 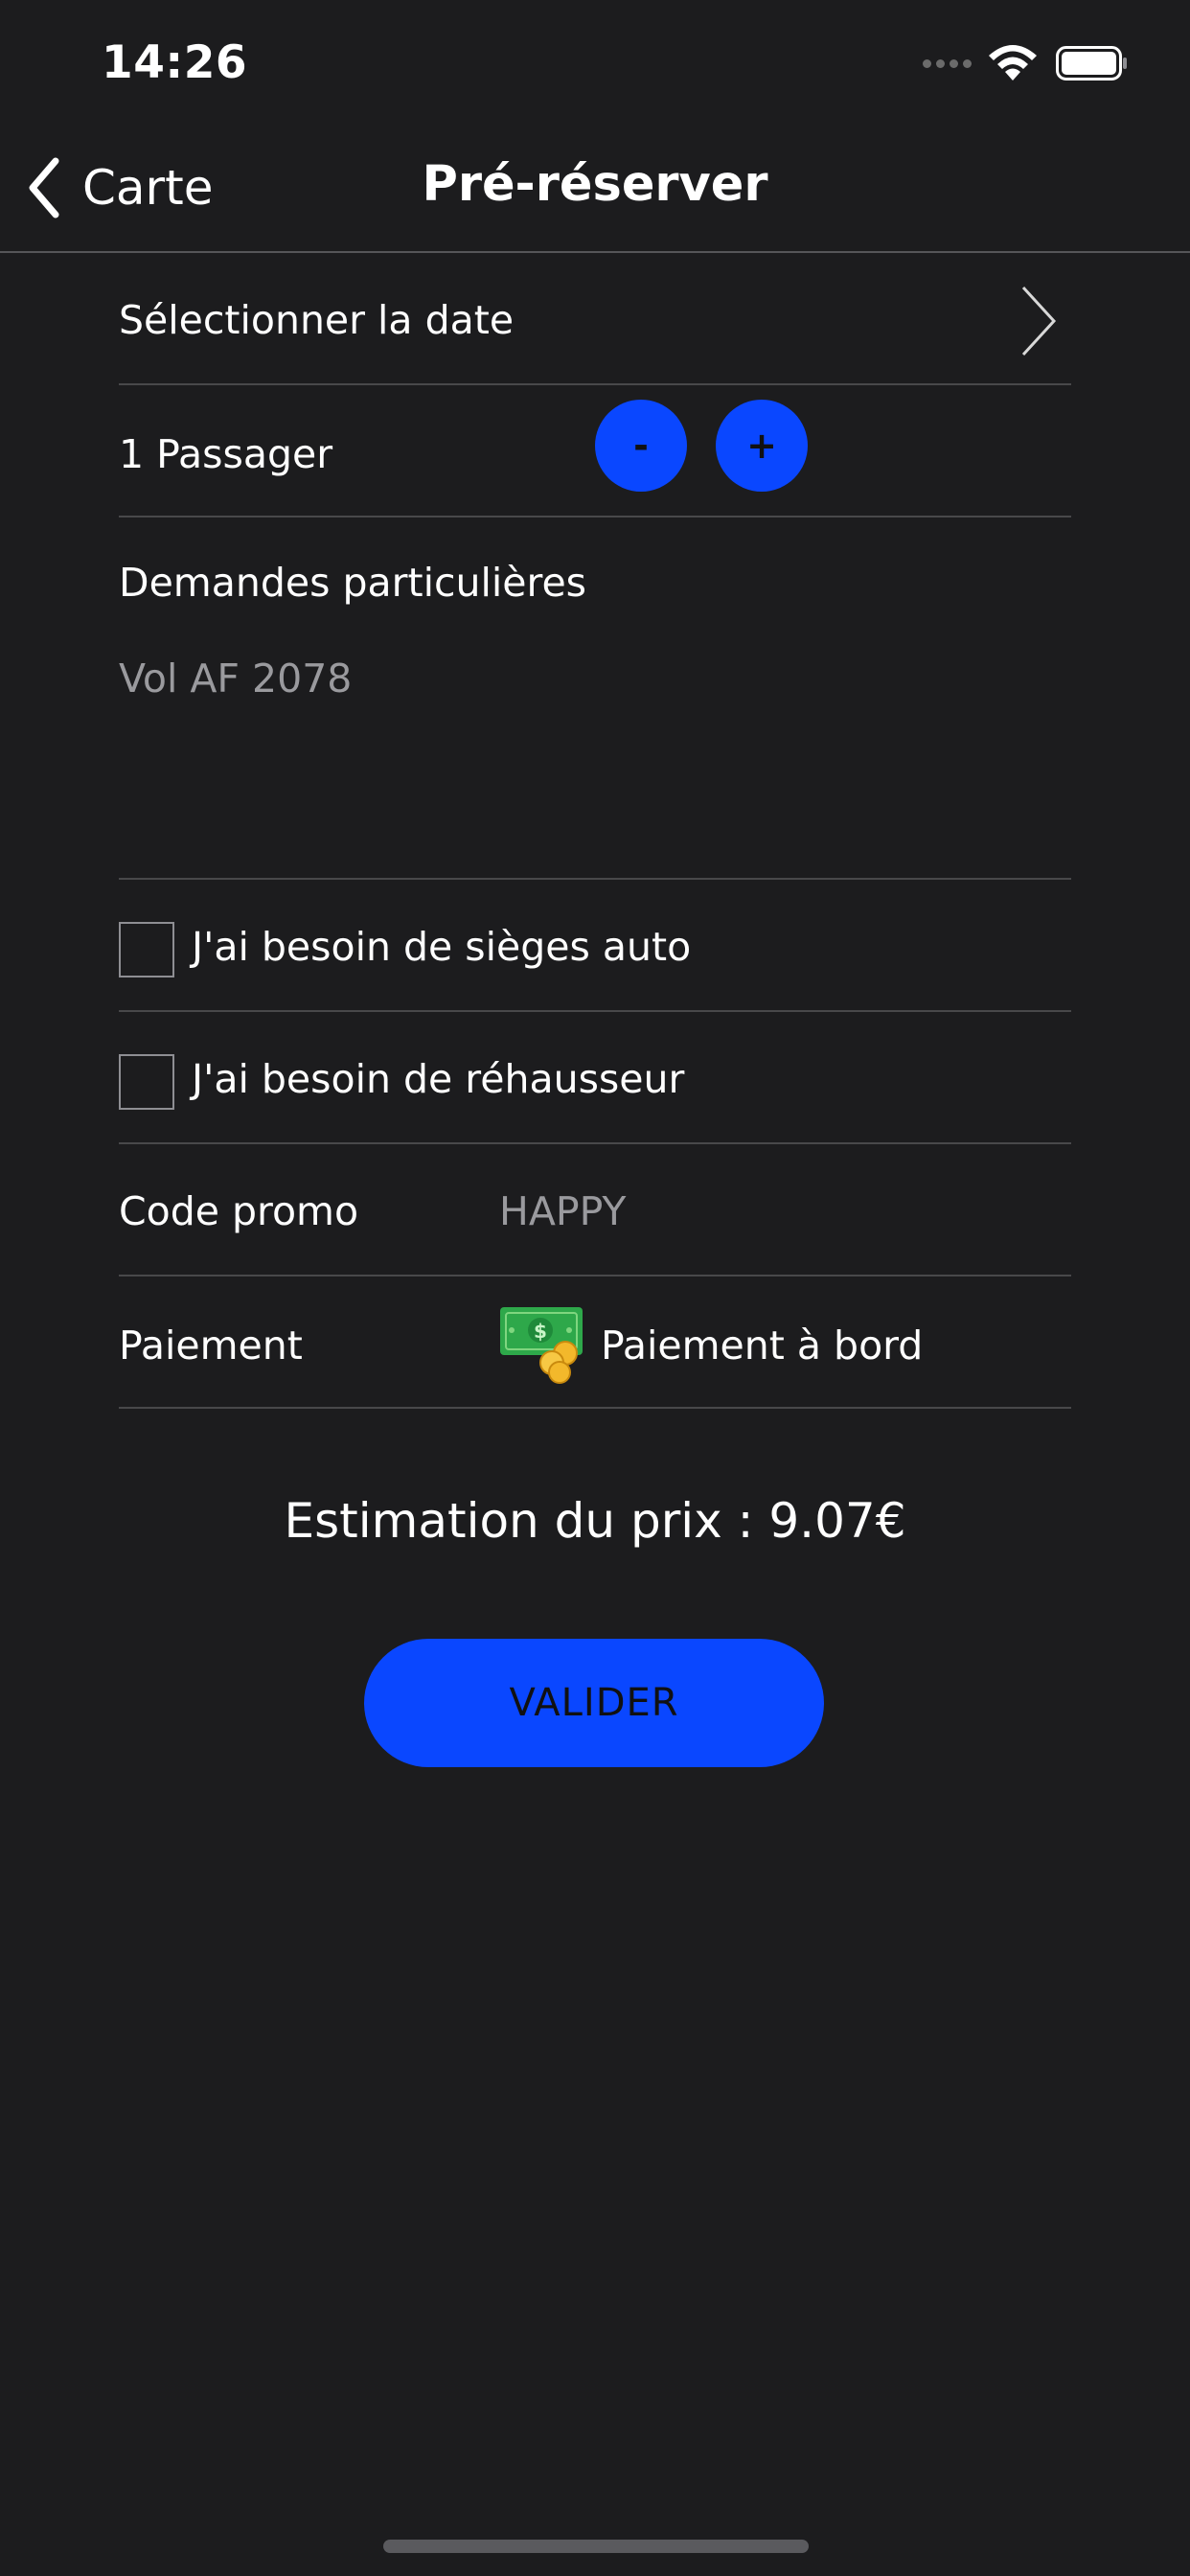 What do you see at coordinates (175, 63) in the screenshot?
I see `status-time: 14:26` at bounding box center [175, 63].